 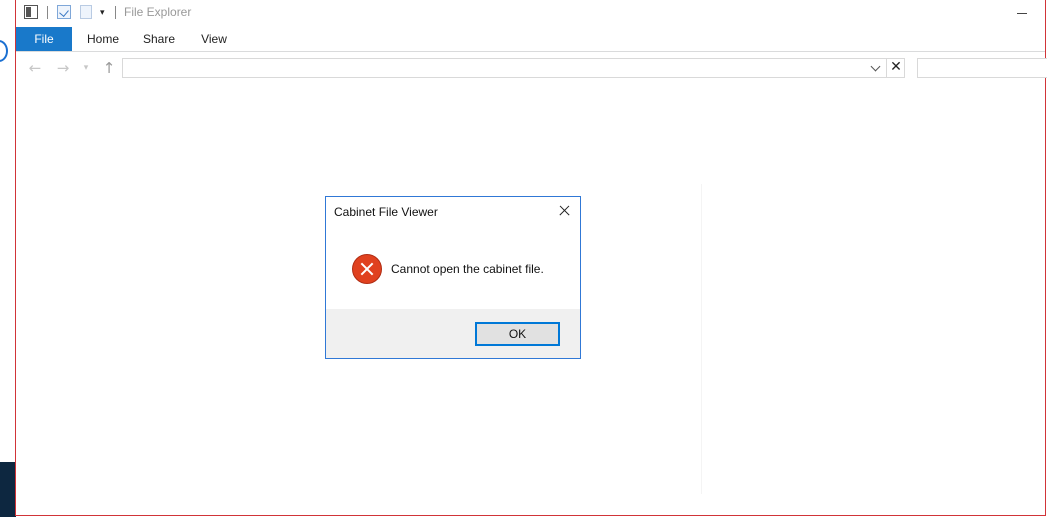 I want to click on address-bar, so click(x=513, y=68).